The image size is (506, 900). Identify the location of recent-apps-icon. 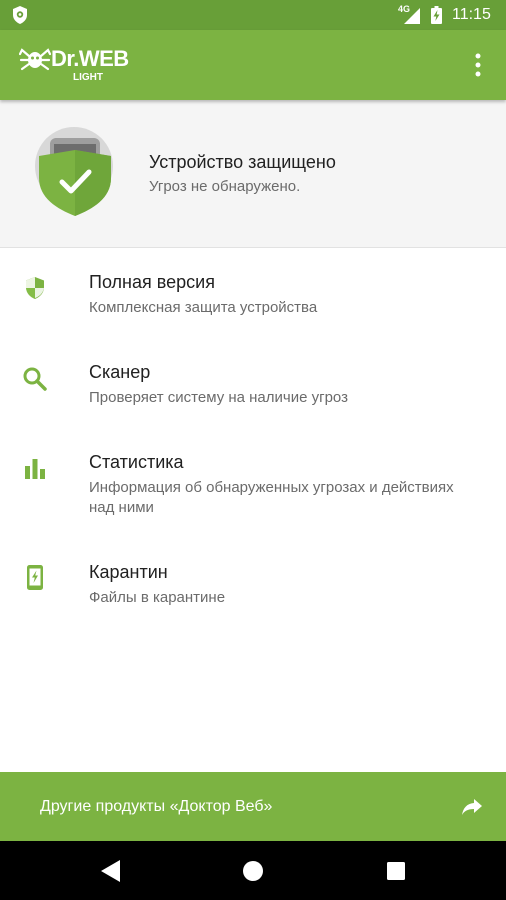
(396, 871).